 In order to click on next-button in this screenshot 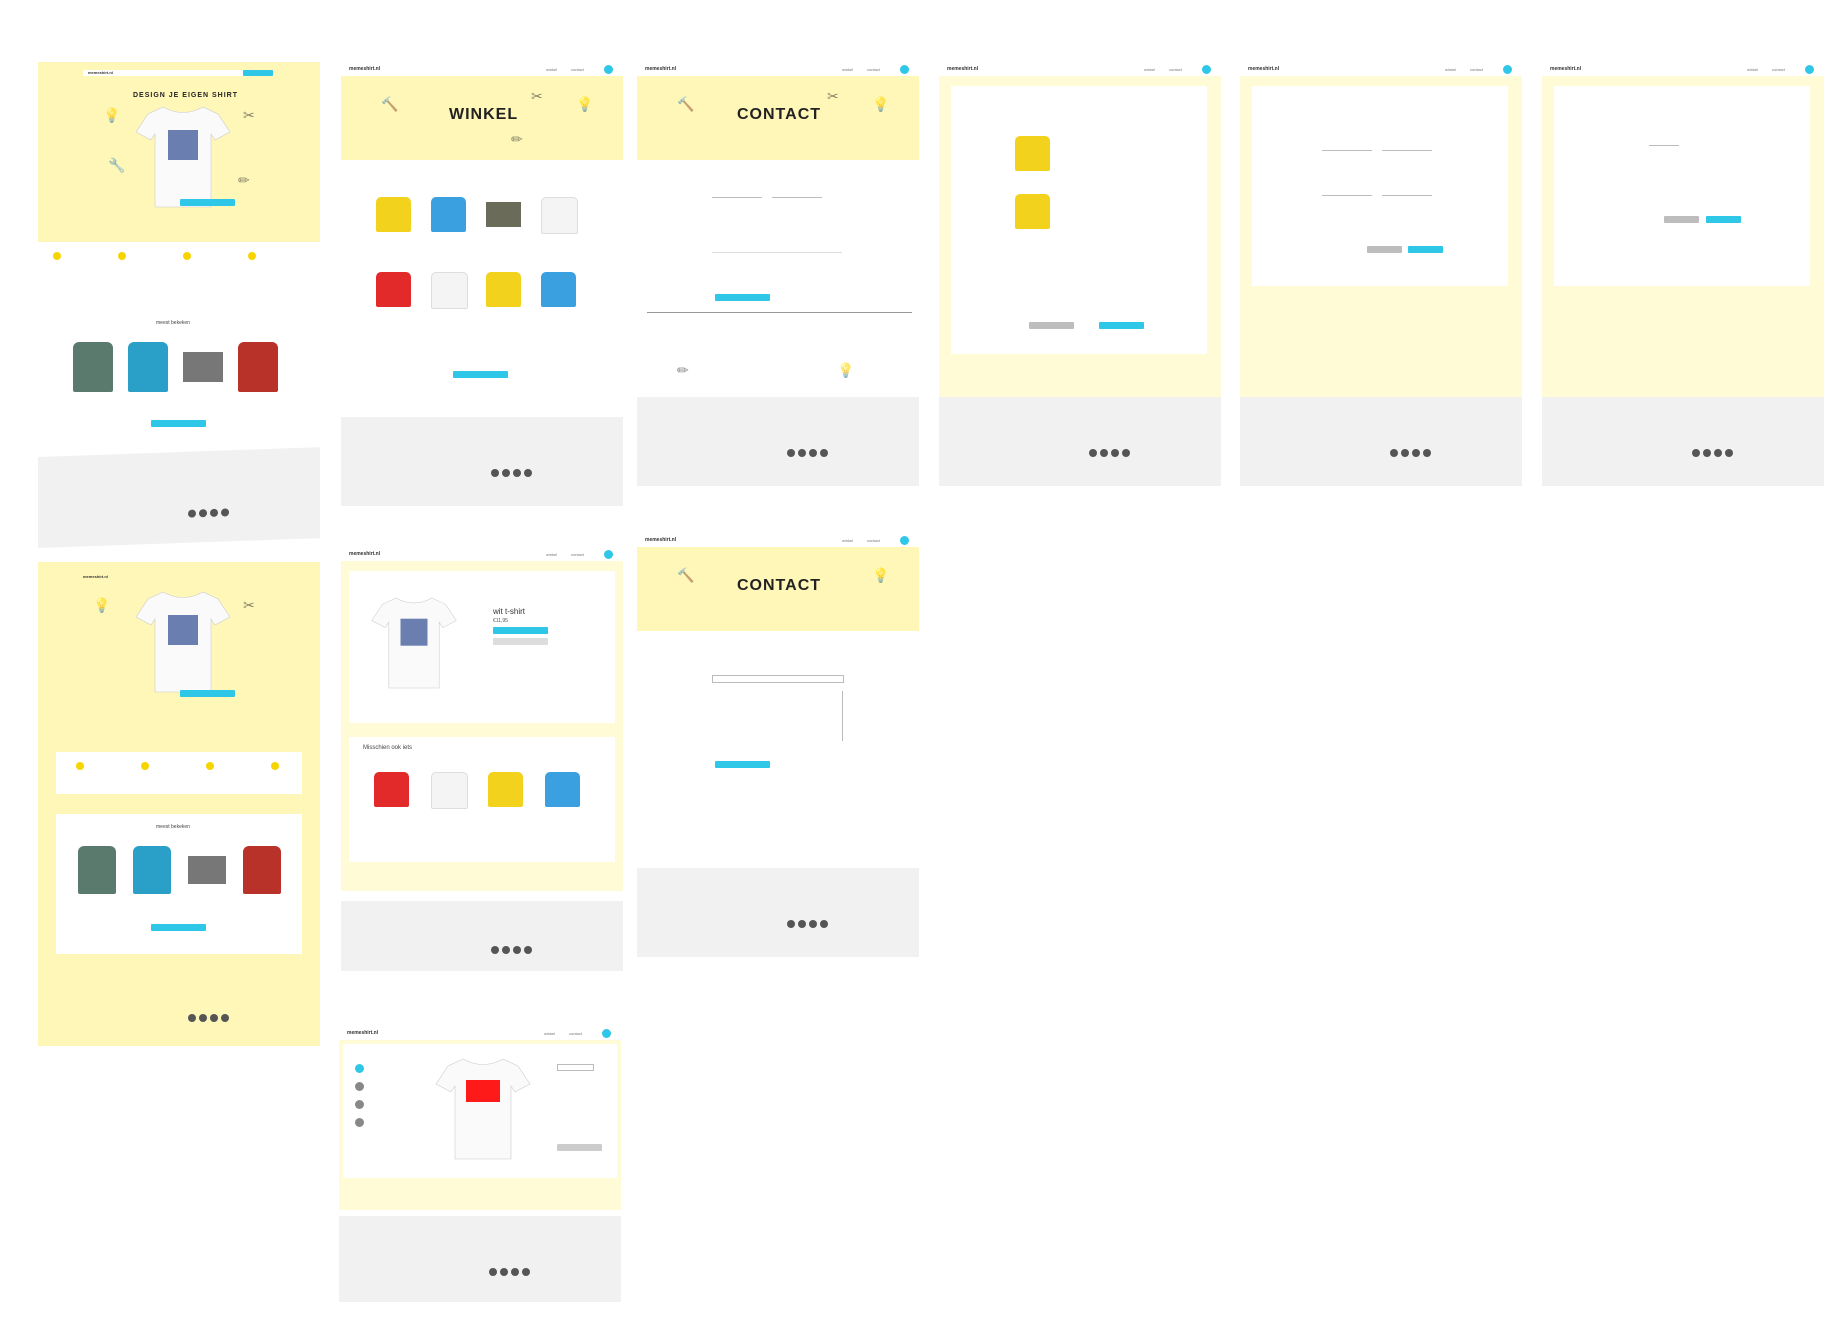, I will do `click(1425, 249)`.